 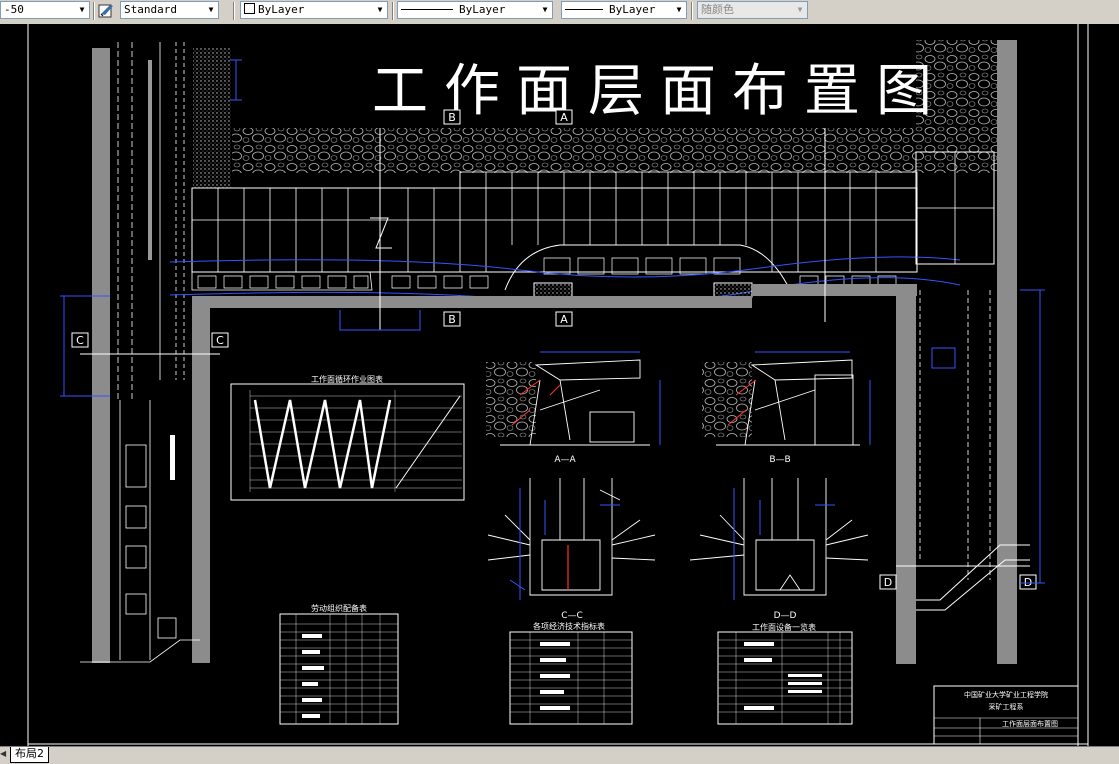 I want to click on layer-value: -50, so click(x=14, y=9).